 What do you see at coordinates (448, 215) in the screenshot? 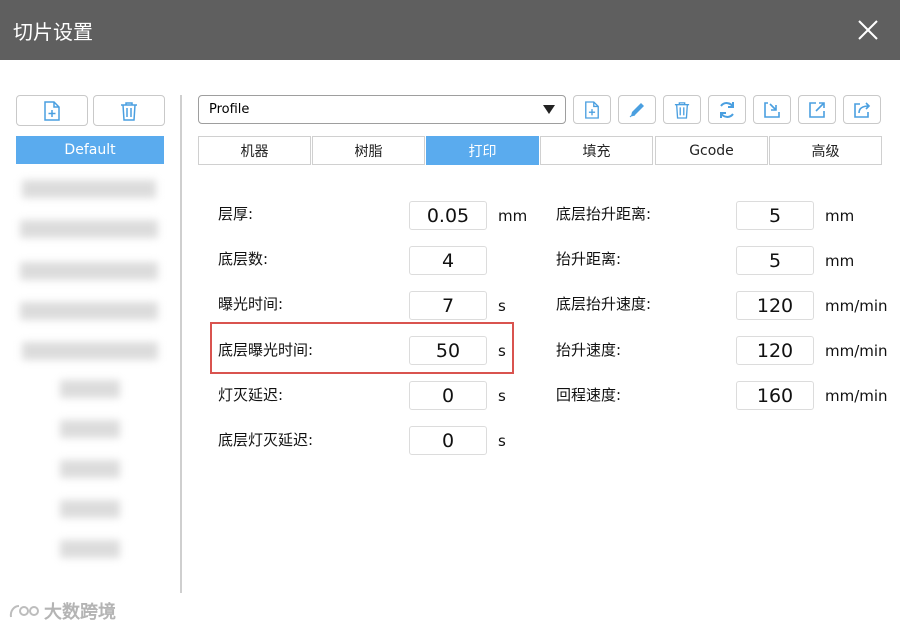
I see `layer-thickness-input: 0.05` at bounding box center [448, 215].